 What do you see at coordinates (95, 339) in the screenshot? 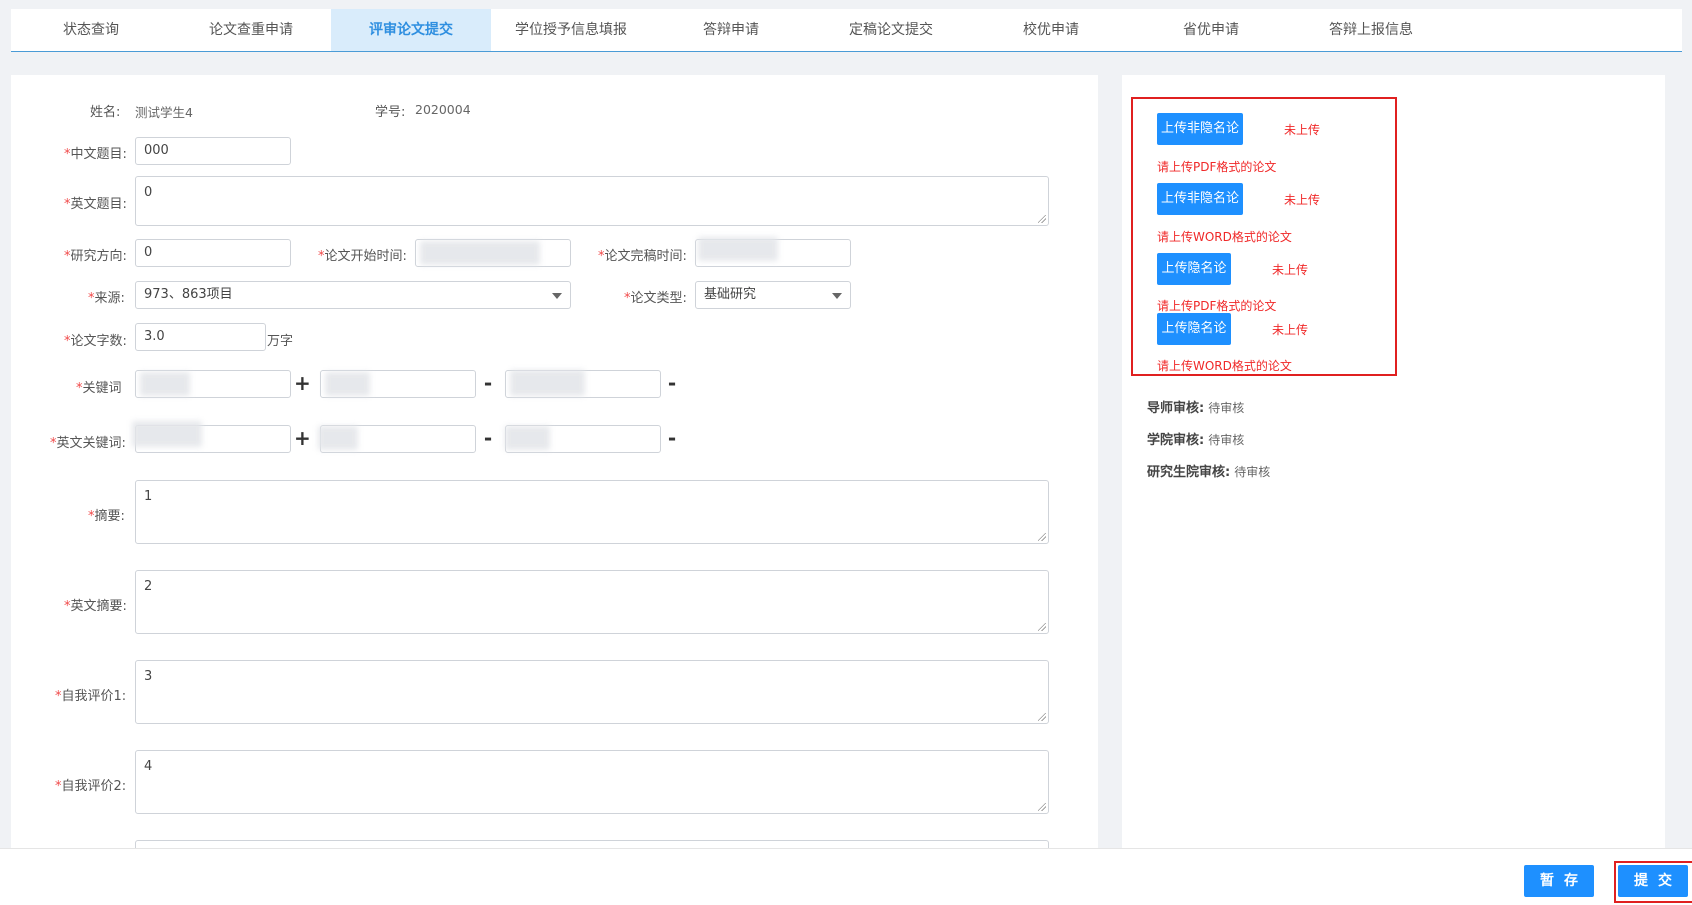
I see `word-count-label: *论文字数:` at bounding box center [95, 339].